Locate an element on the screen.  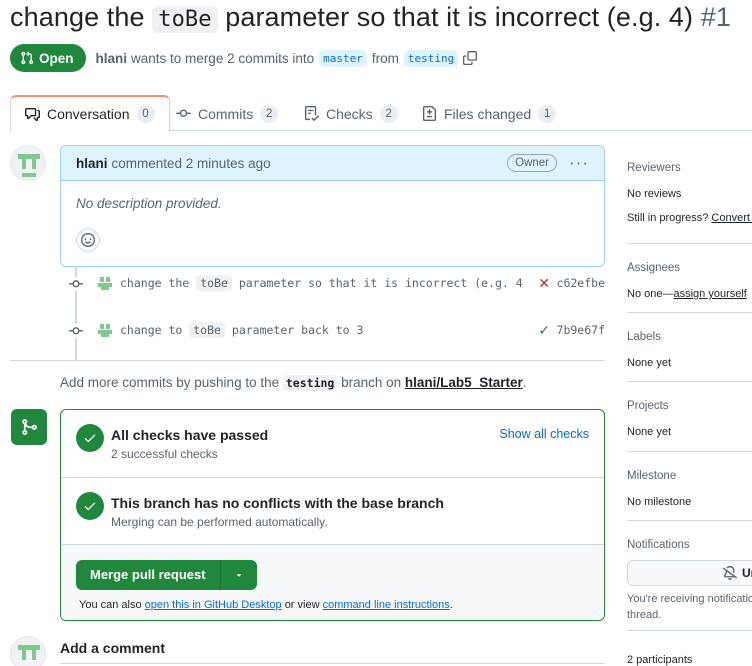
x-icon: ✕ is located at coordinates (544, 283).